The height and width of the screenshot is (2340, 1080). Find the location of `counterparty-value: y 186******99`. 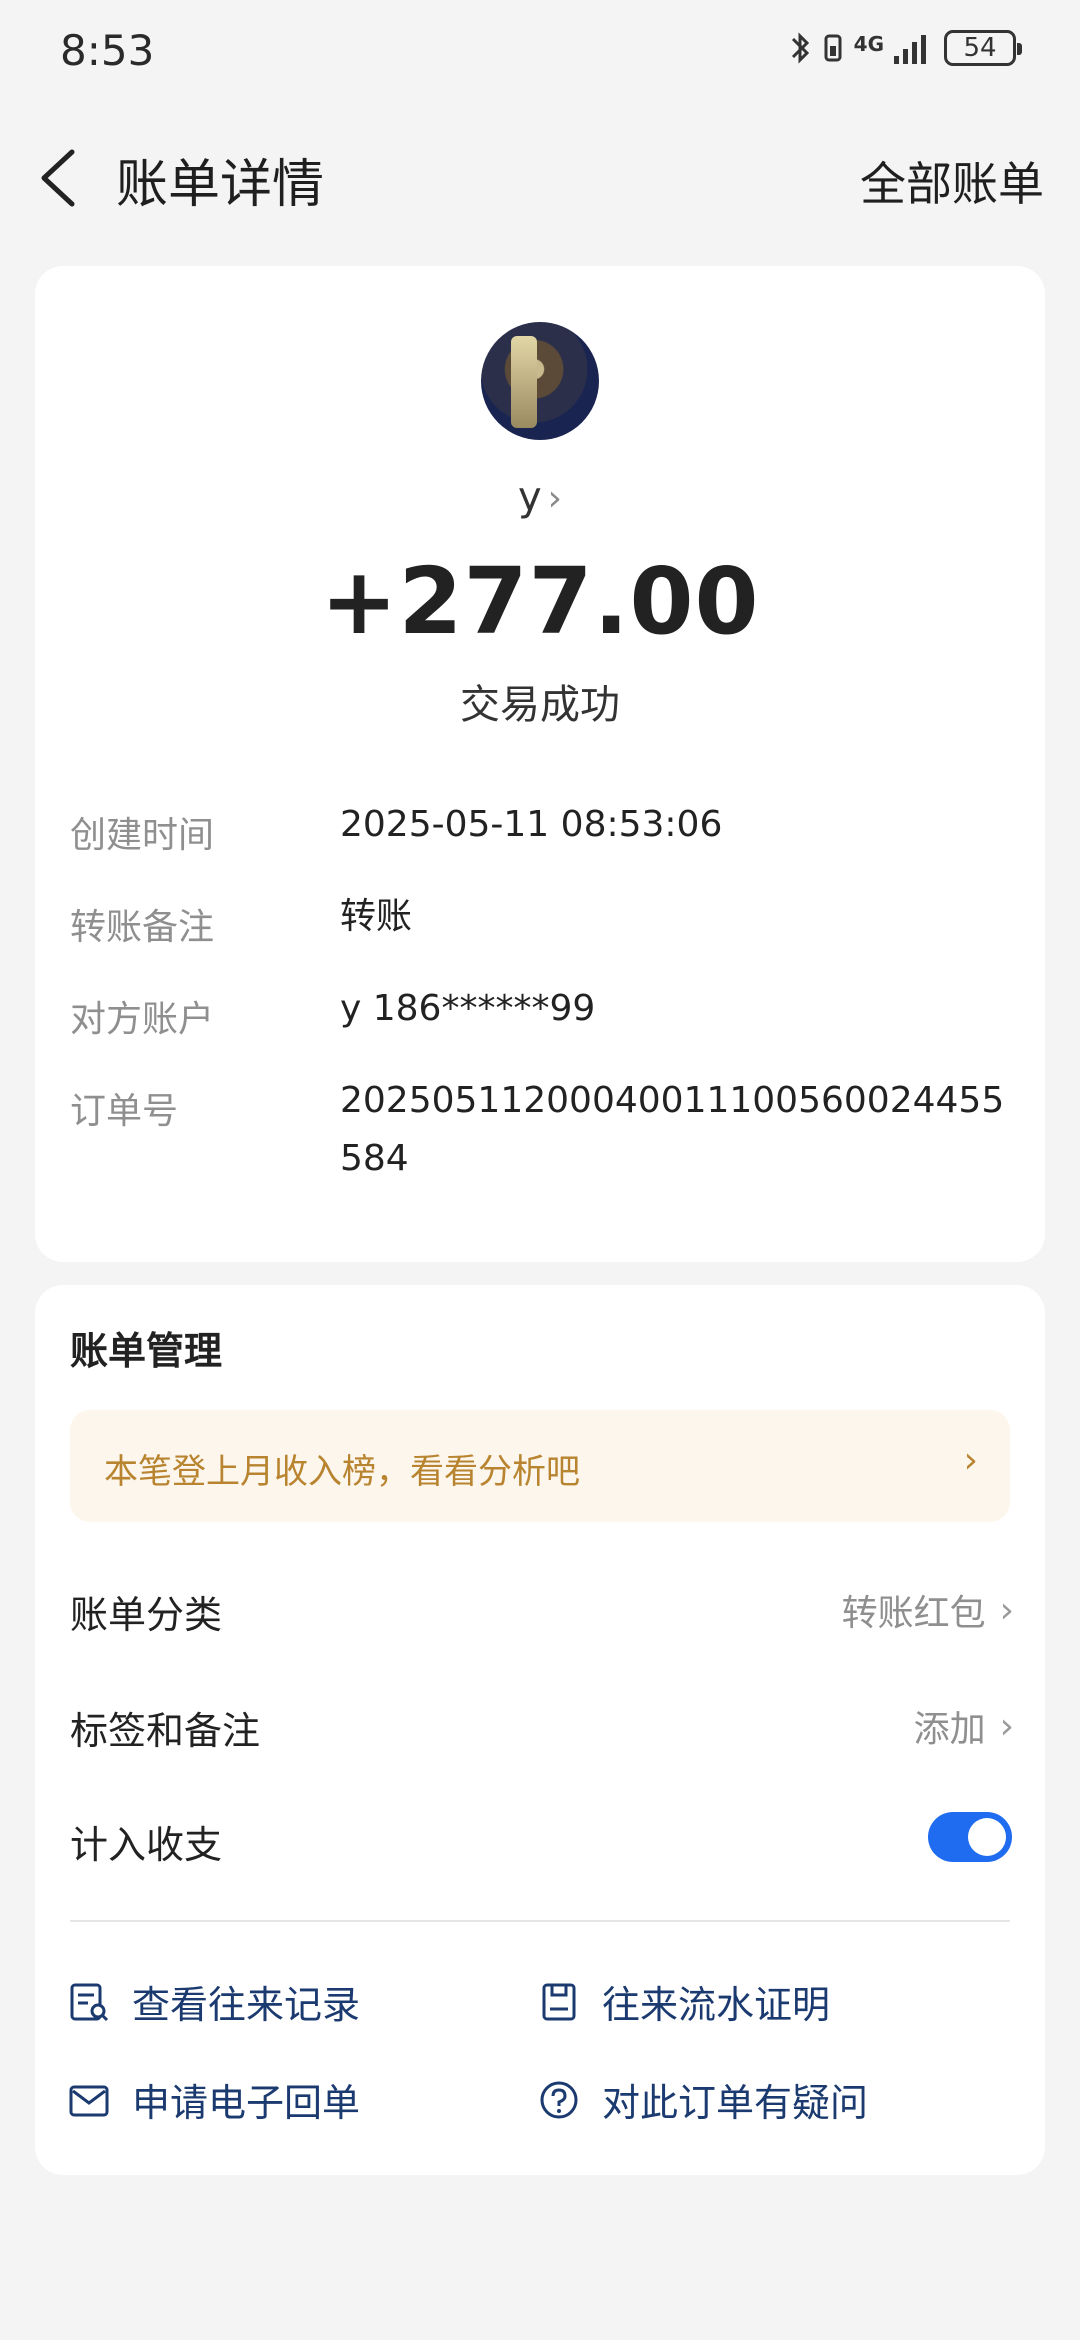

counterparty-value: y 186******99 is located at coordinates (468, 1008).